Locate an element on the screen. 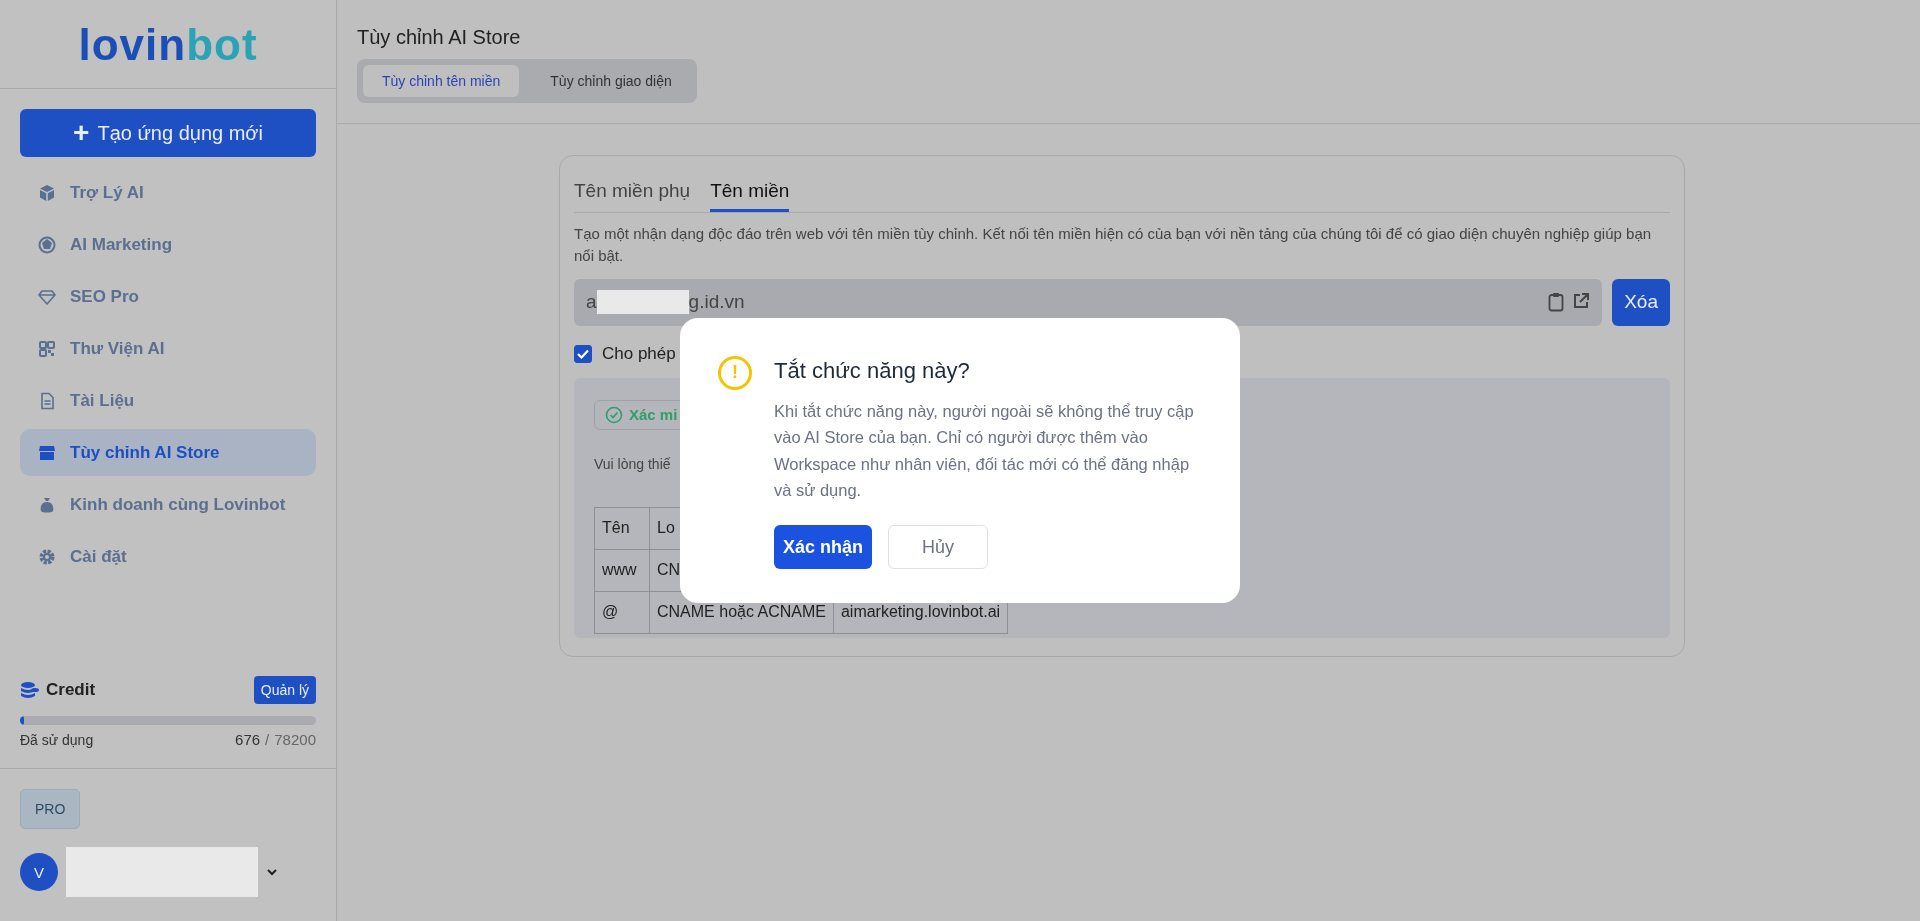  instruction-text: Vui lòng thiế is located at coordinates (632, 463).